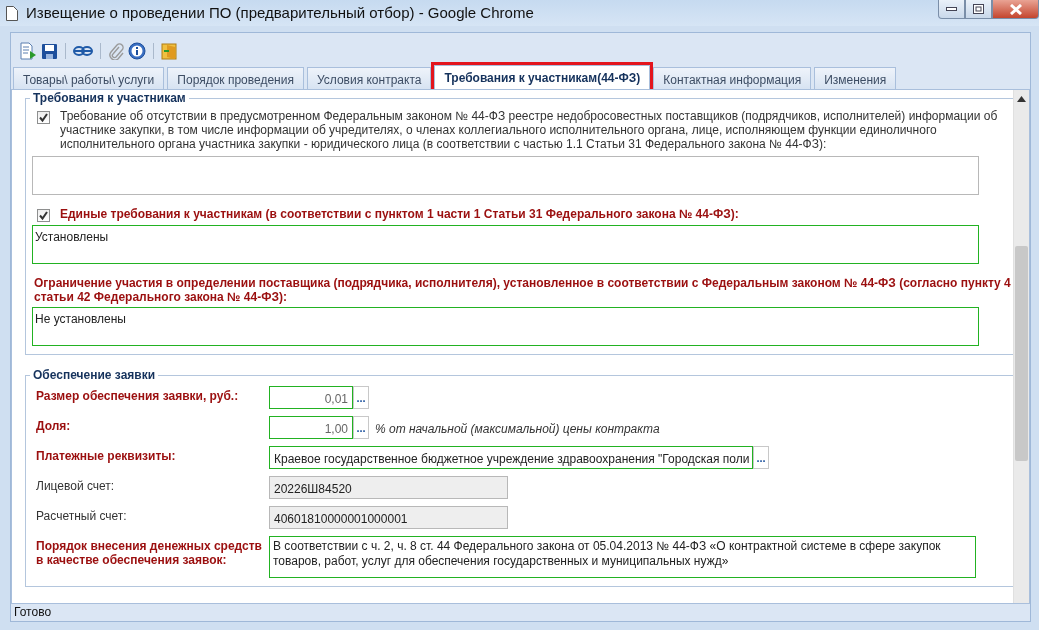 The width and height of the screenshot is (1039, 630). Describe the element at coordinates (137, 51) in the screenshot. I see `info-icon` at that location.